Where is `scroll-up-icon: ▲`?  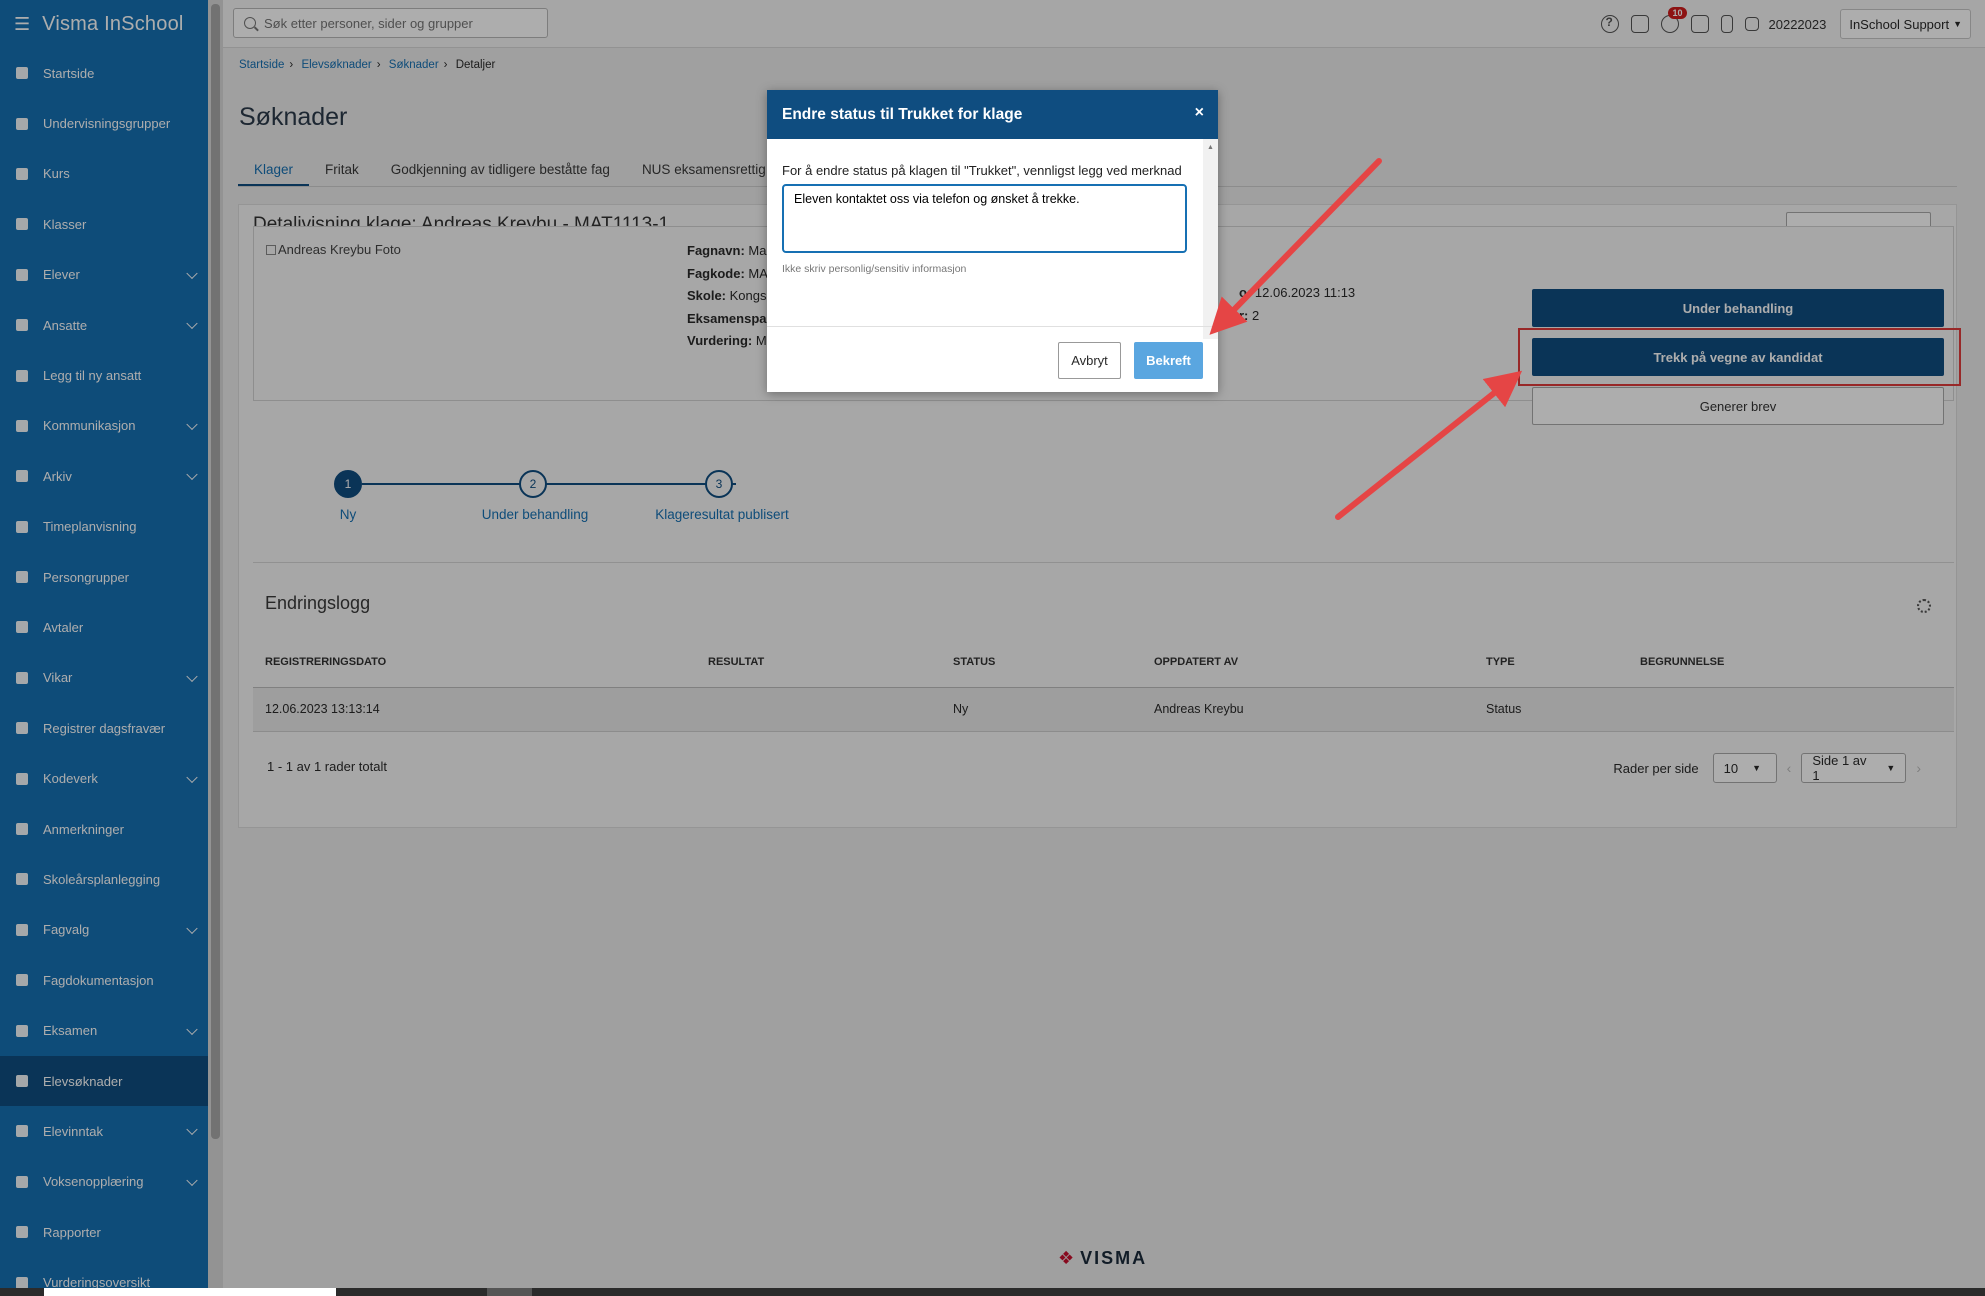 scroll-up-icon: ▲ is located at coordinates (1210, 147).